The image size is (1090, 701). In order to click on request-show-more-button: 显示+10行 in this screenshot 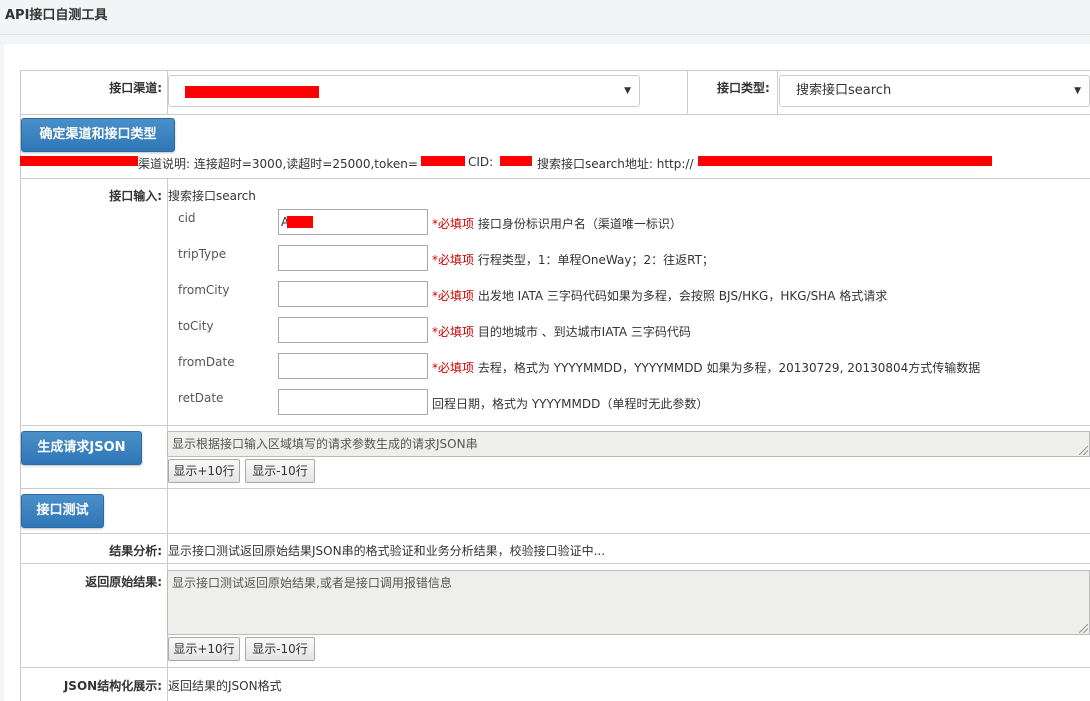, I will do `click(204, 471)`.